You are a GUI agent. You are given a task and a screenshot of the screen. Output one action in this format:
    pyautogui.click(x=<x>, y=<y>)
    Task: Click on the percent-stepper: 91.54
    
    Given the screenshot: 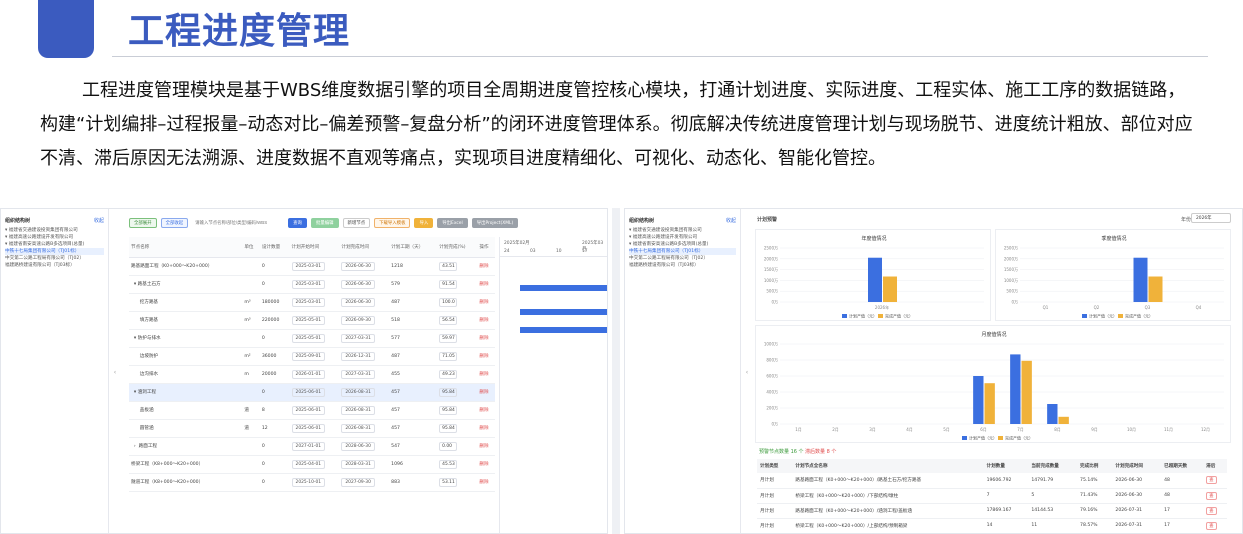 What is the action you would take?
    pyautogui.click(x=448, y=284)
    